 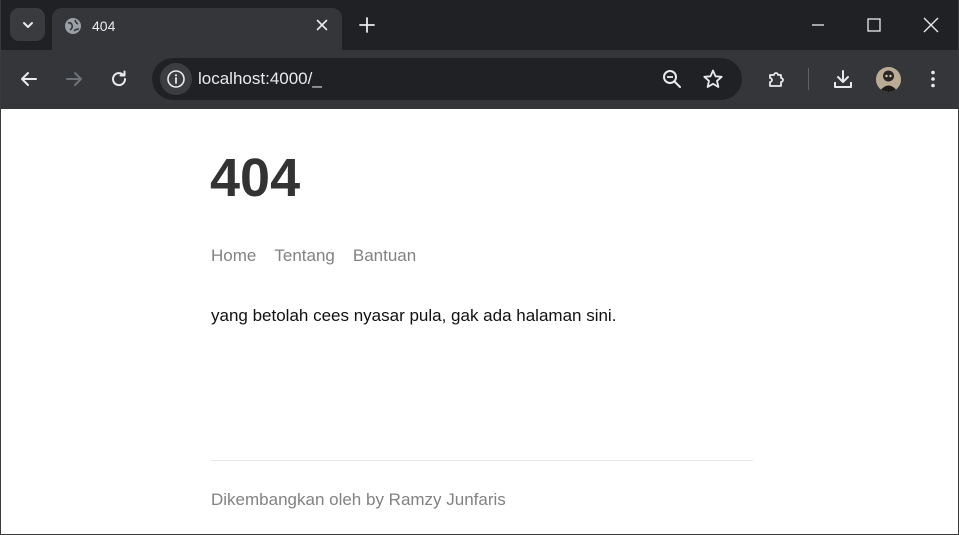 What do you see at coordinates (672, 79) in the screenshot?
I see `zoom-out-icon` at bounding box center [672, 79].